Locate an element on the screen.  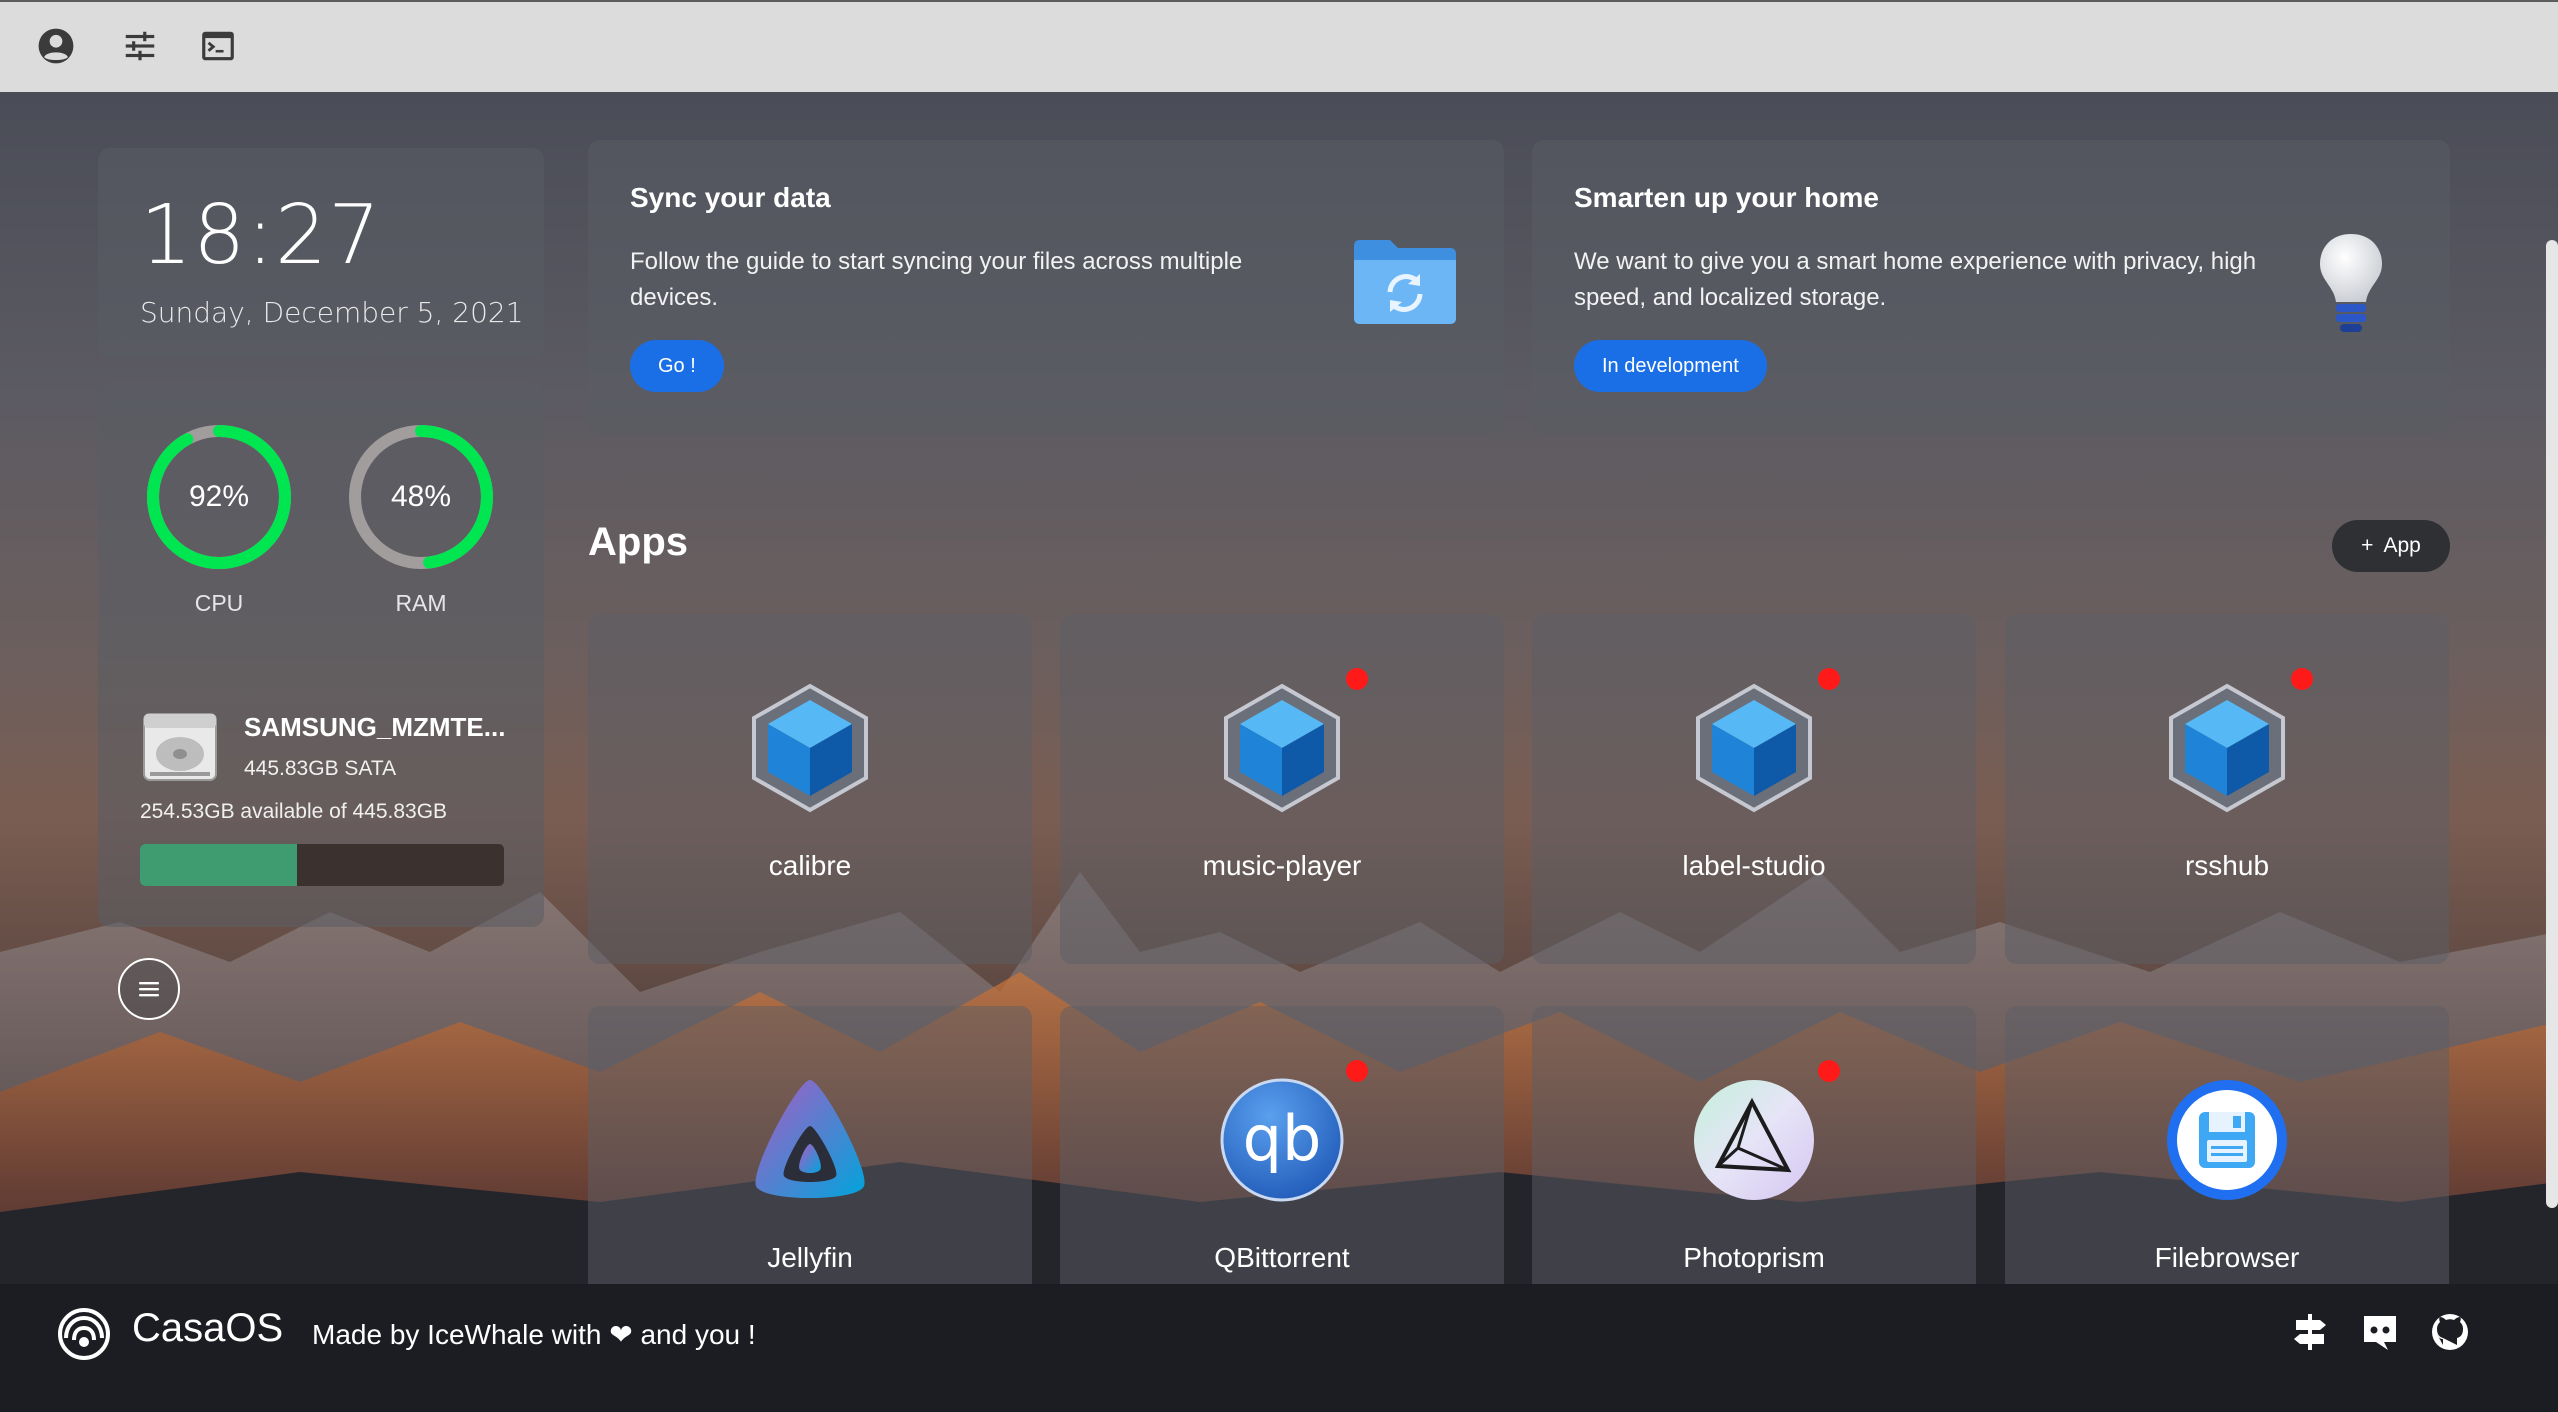
disk-usage-fill is located at coordinates (218, 865).